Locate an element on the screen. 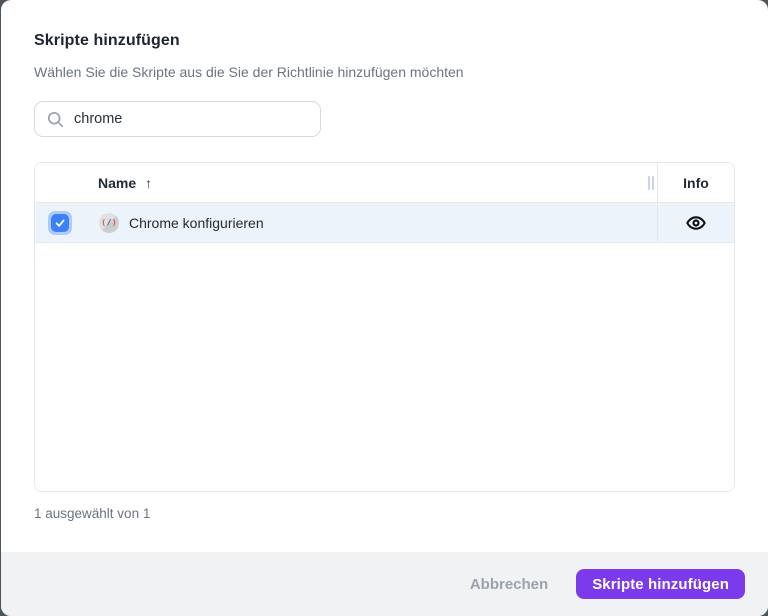 The width and height of the screenshot is (768, 616). cancel-button: Abbrechen is located at coordinates (509, 584).